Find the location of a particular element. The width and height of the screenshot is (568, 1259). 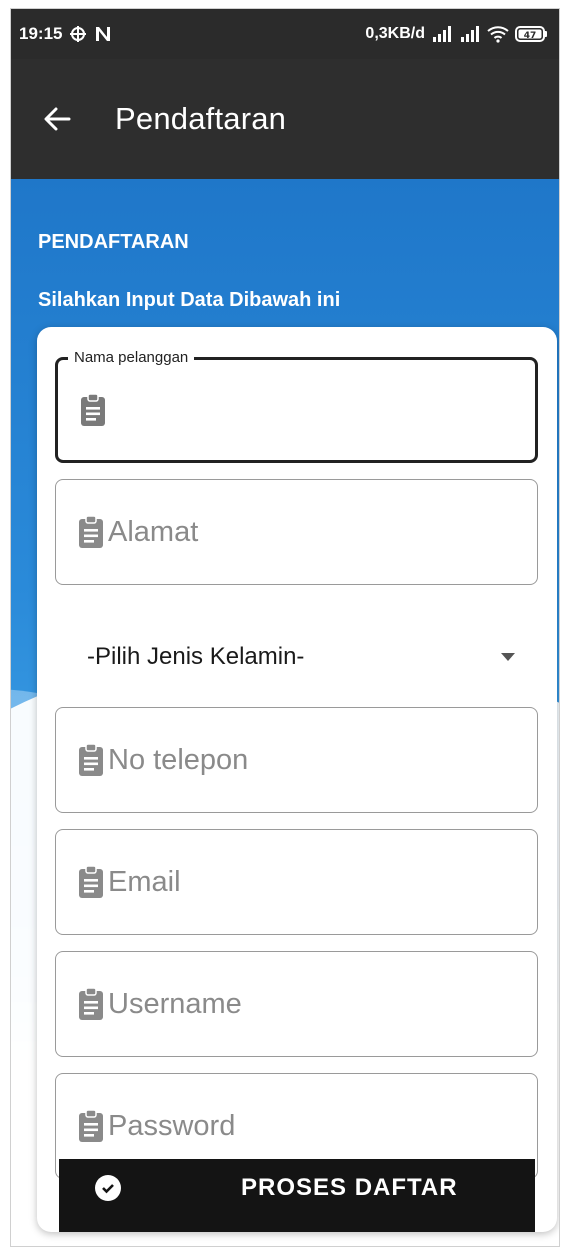

gender-select-value: -Pilih Jenis Kelamin- is located at coordinates (196, 656).